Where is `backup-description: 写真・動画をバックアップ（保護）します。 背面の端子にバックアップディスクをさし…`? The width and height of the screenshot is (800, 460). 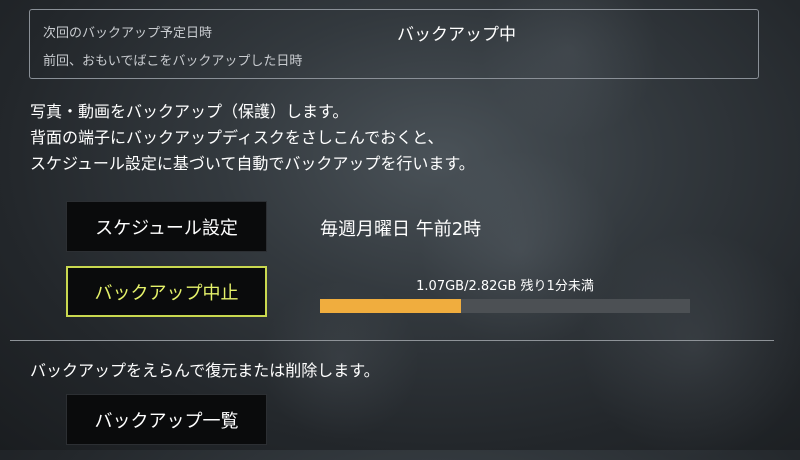
backup-description: 写真・動画をバックアップ（保護）します。 背面の端子にバックアップディスクをさし… is located at coordinates (252, 138).